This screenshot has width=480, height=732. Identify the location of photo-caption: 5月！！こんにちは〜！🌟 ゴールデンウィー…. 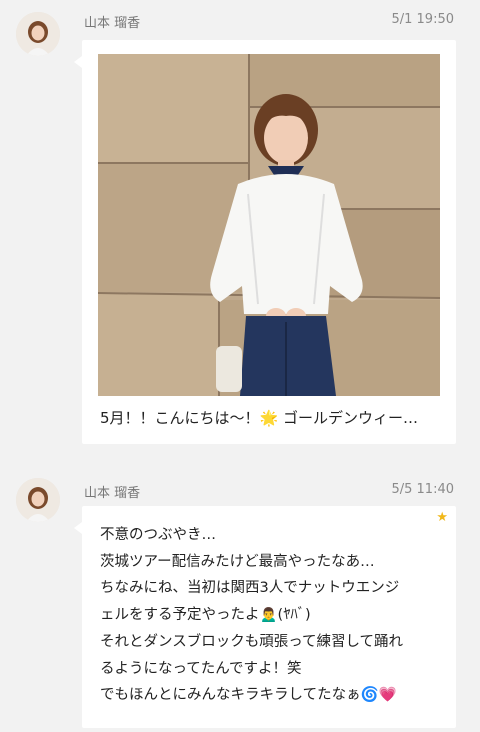
(259, 418).